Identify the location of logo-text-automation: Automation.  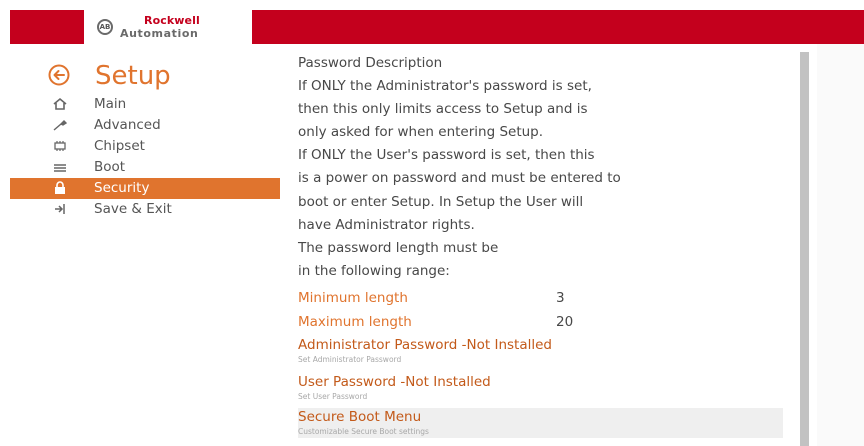
(159, 33).